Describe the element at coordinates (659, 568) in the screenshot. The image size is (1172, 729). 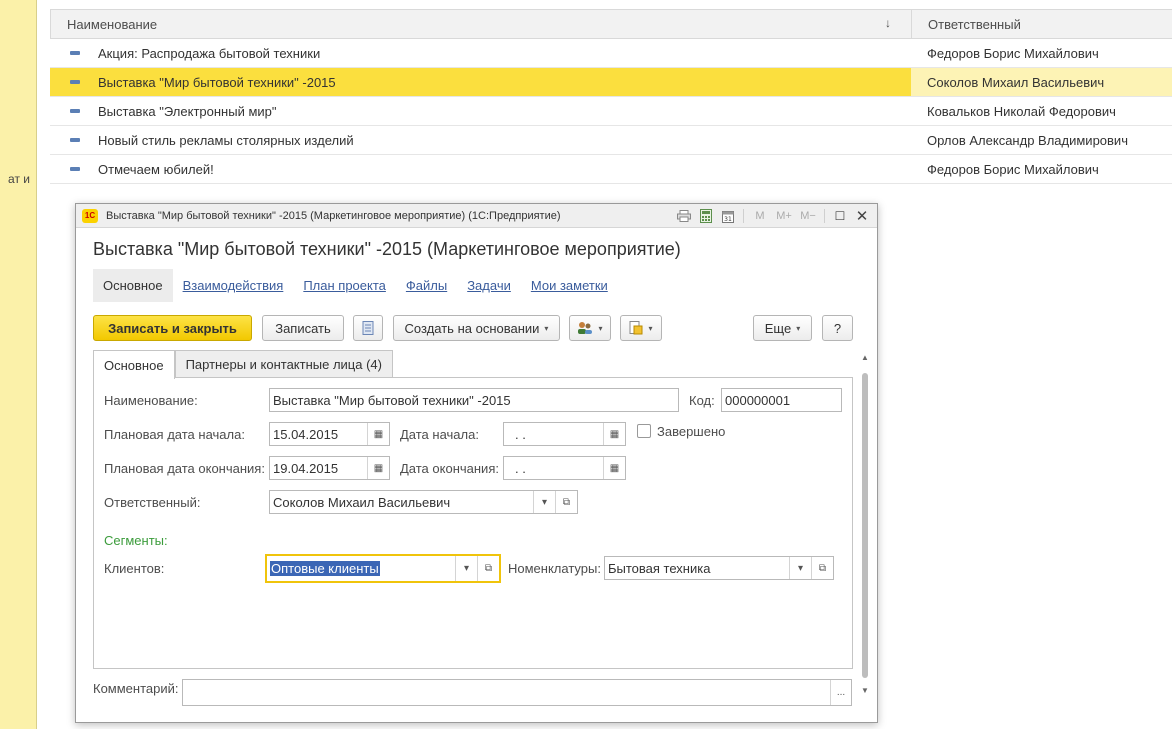
I see `nomenclature-segment-value: Бытовая техника` at that location.